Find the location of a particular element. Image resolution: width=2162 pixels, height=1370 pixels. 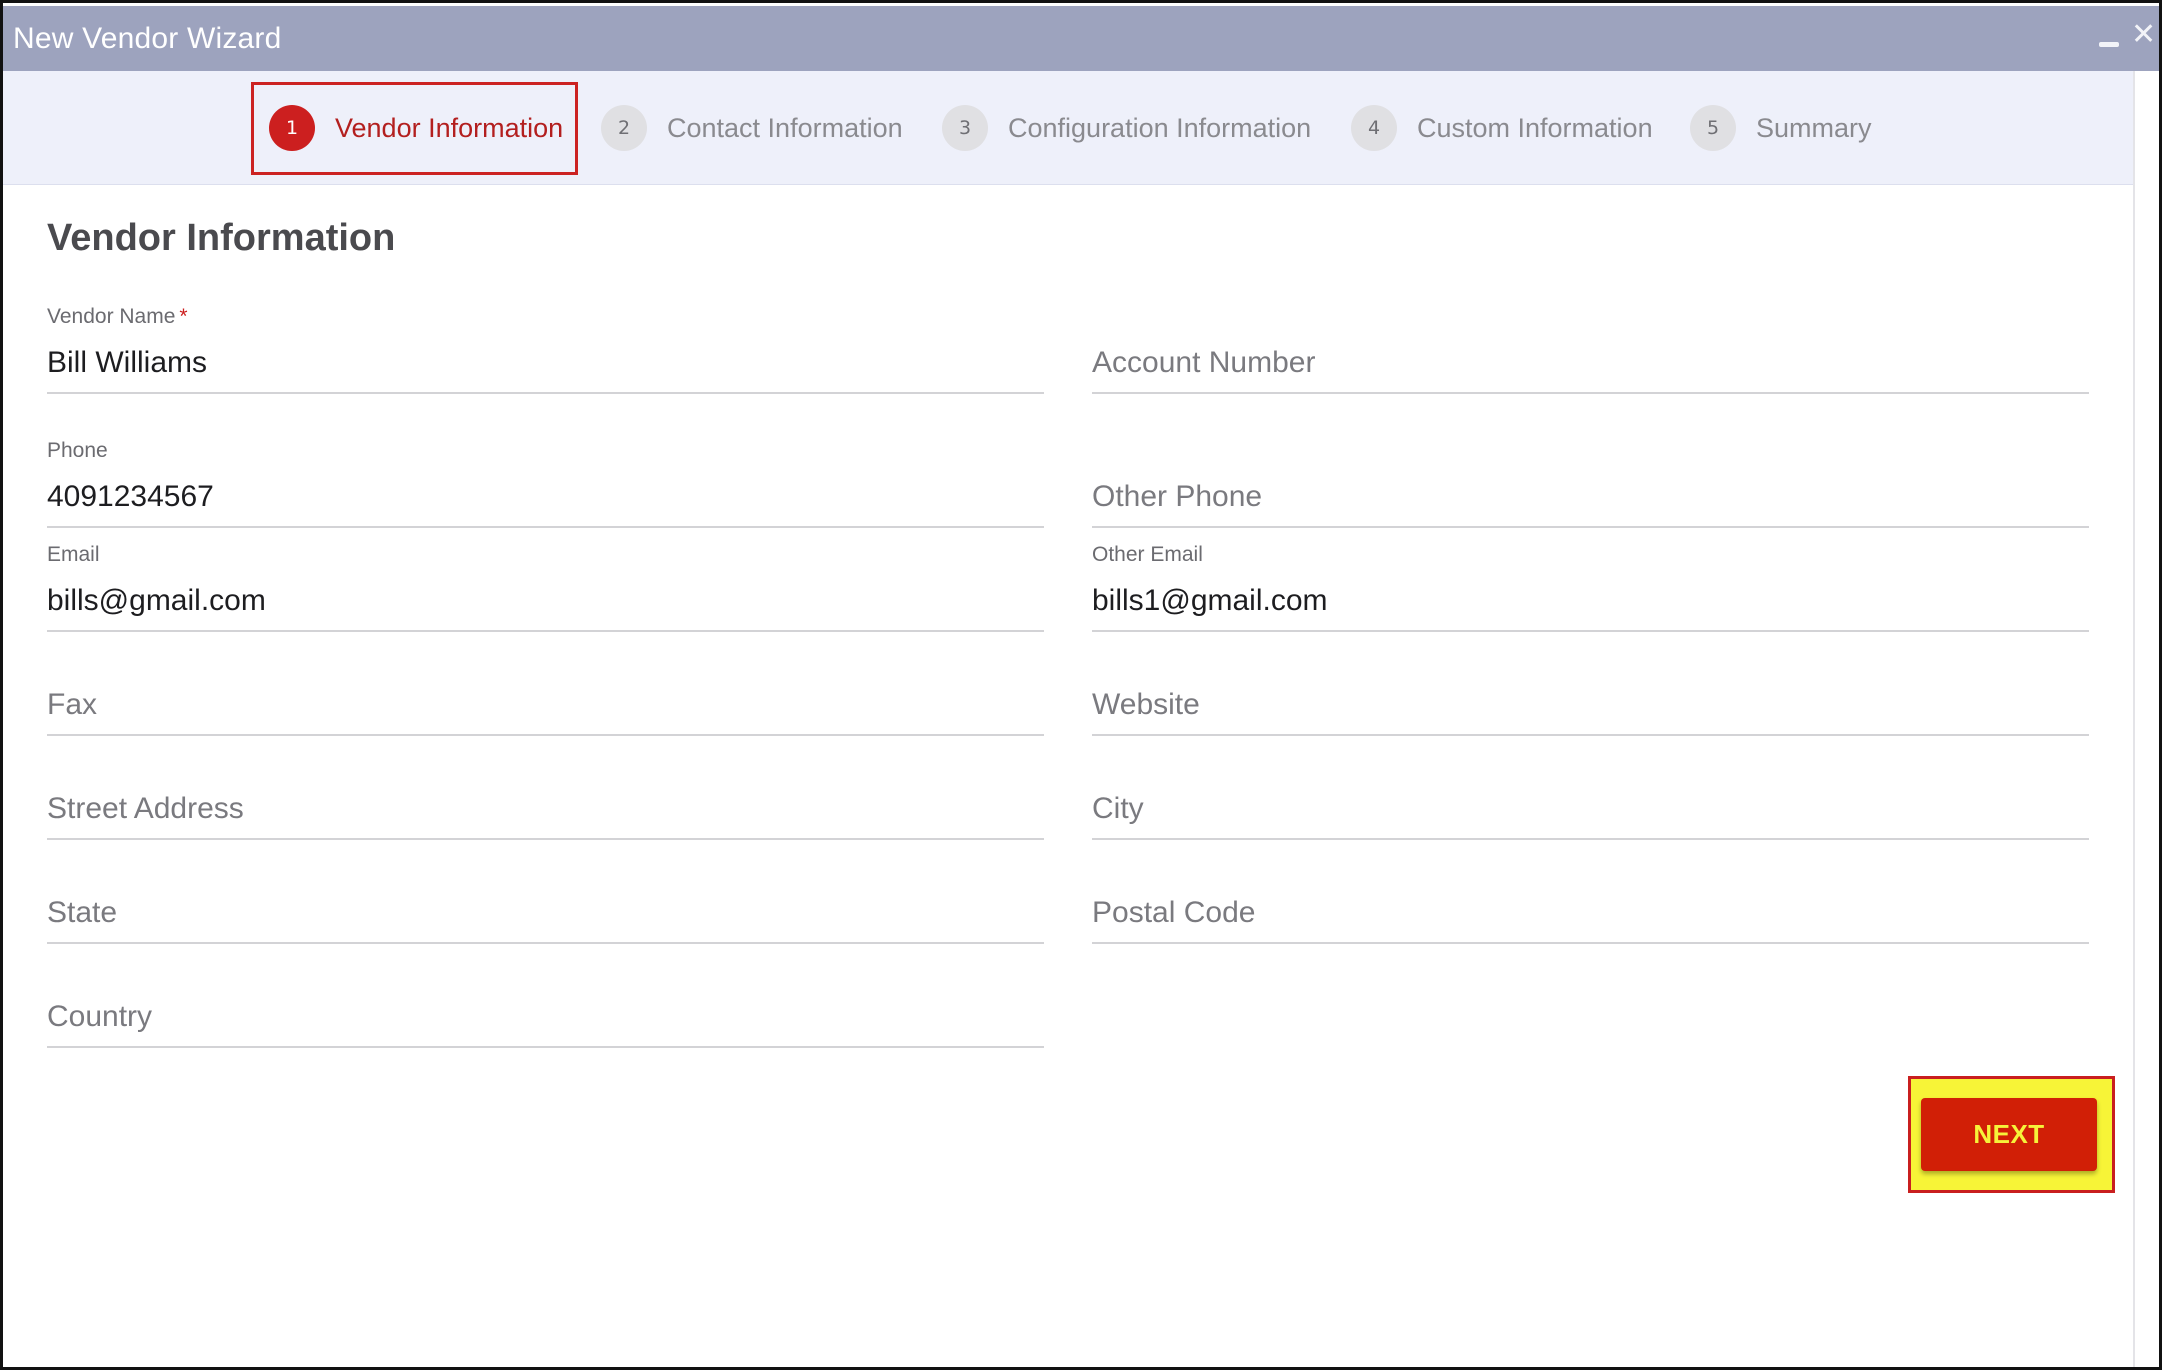

phone-value: 4091234567 is located at coordinates (130, 496).